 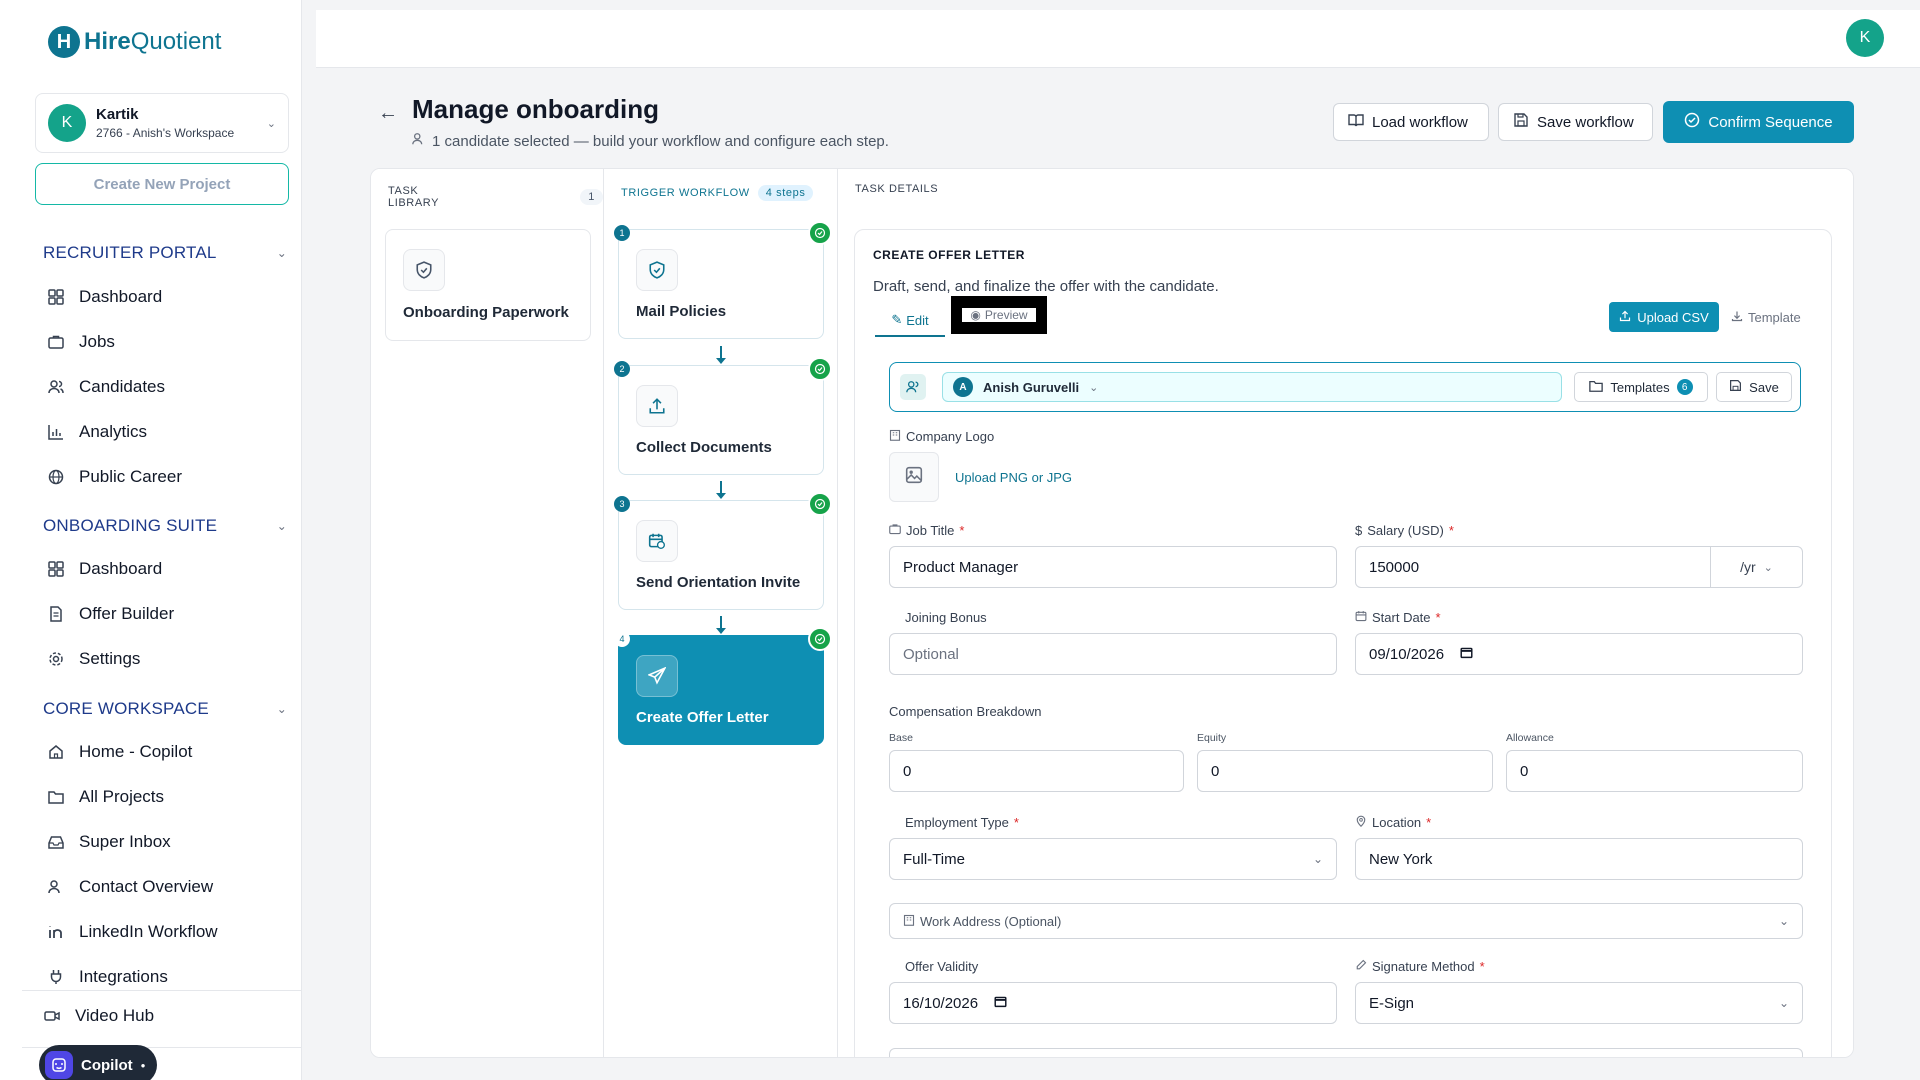 I want to click on templates-button: Templates 6, so click(x=1641, y=387).